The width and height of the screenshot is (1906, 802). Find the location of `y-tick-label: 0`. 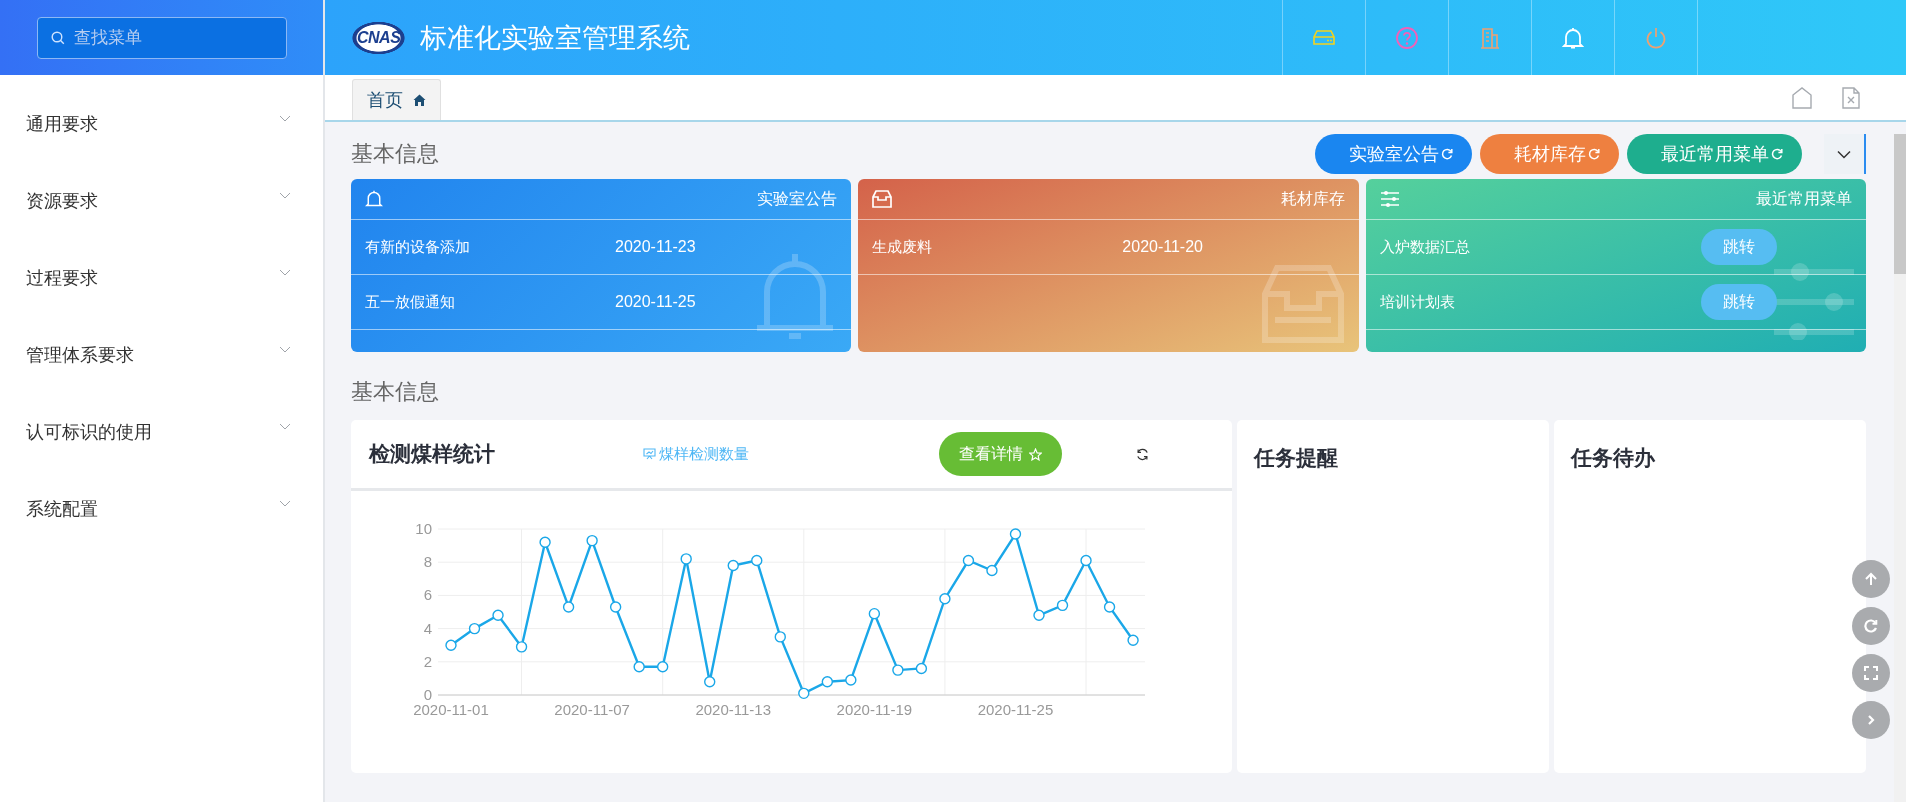

y-tick-label: 0 is located at coordinates (427, 694).